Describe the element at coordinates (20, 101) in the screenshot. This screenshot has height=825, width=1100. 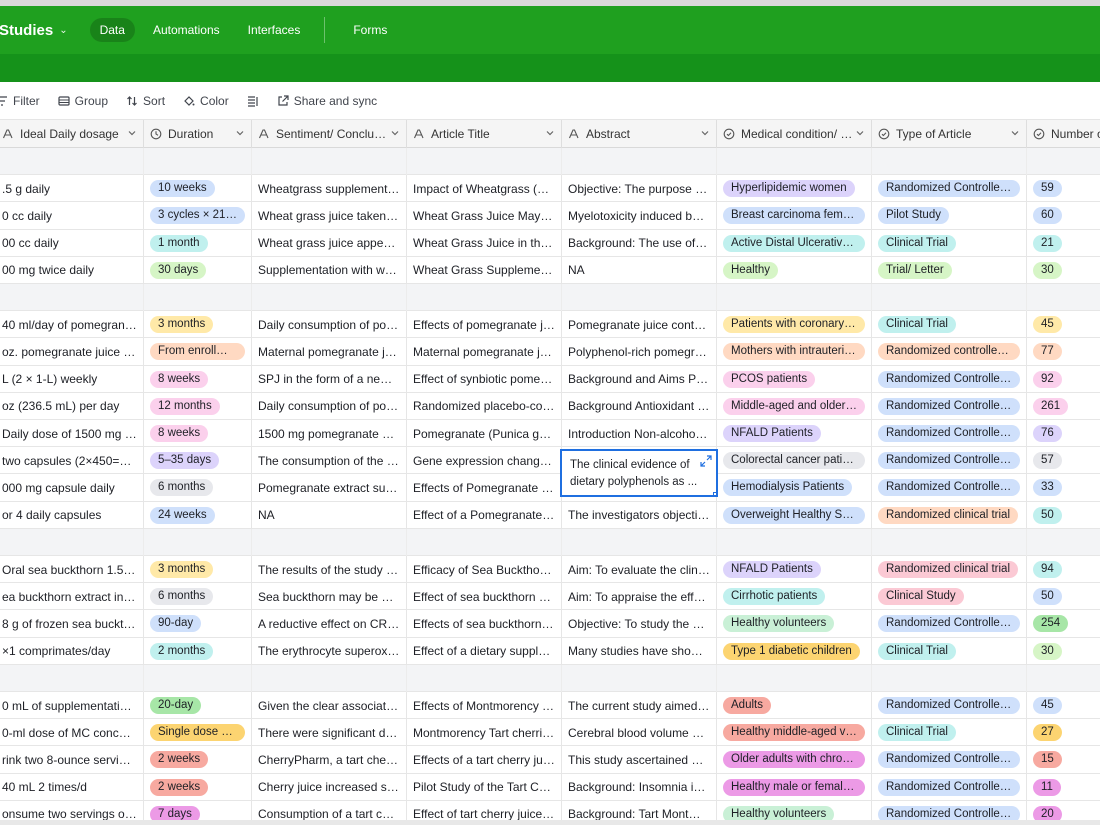
I see `filter-button: Filter` at that location.